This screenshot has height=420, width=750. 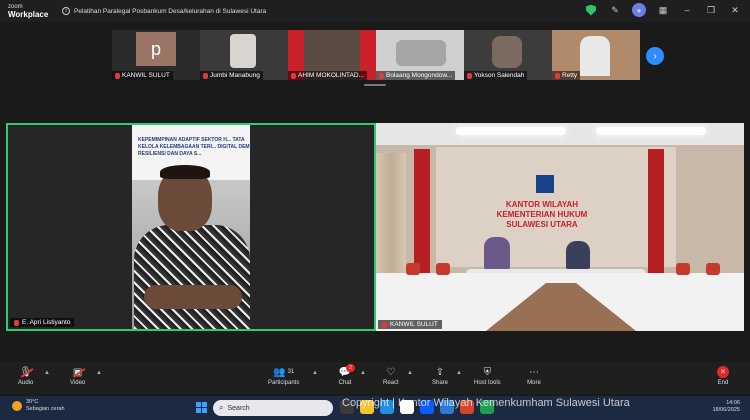 What do you see at coordinates (687, 10) in the screenshot?
I see `minimize-icon: –` at bounding box center [687, 10].